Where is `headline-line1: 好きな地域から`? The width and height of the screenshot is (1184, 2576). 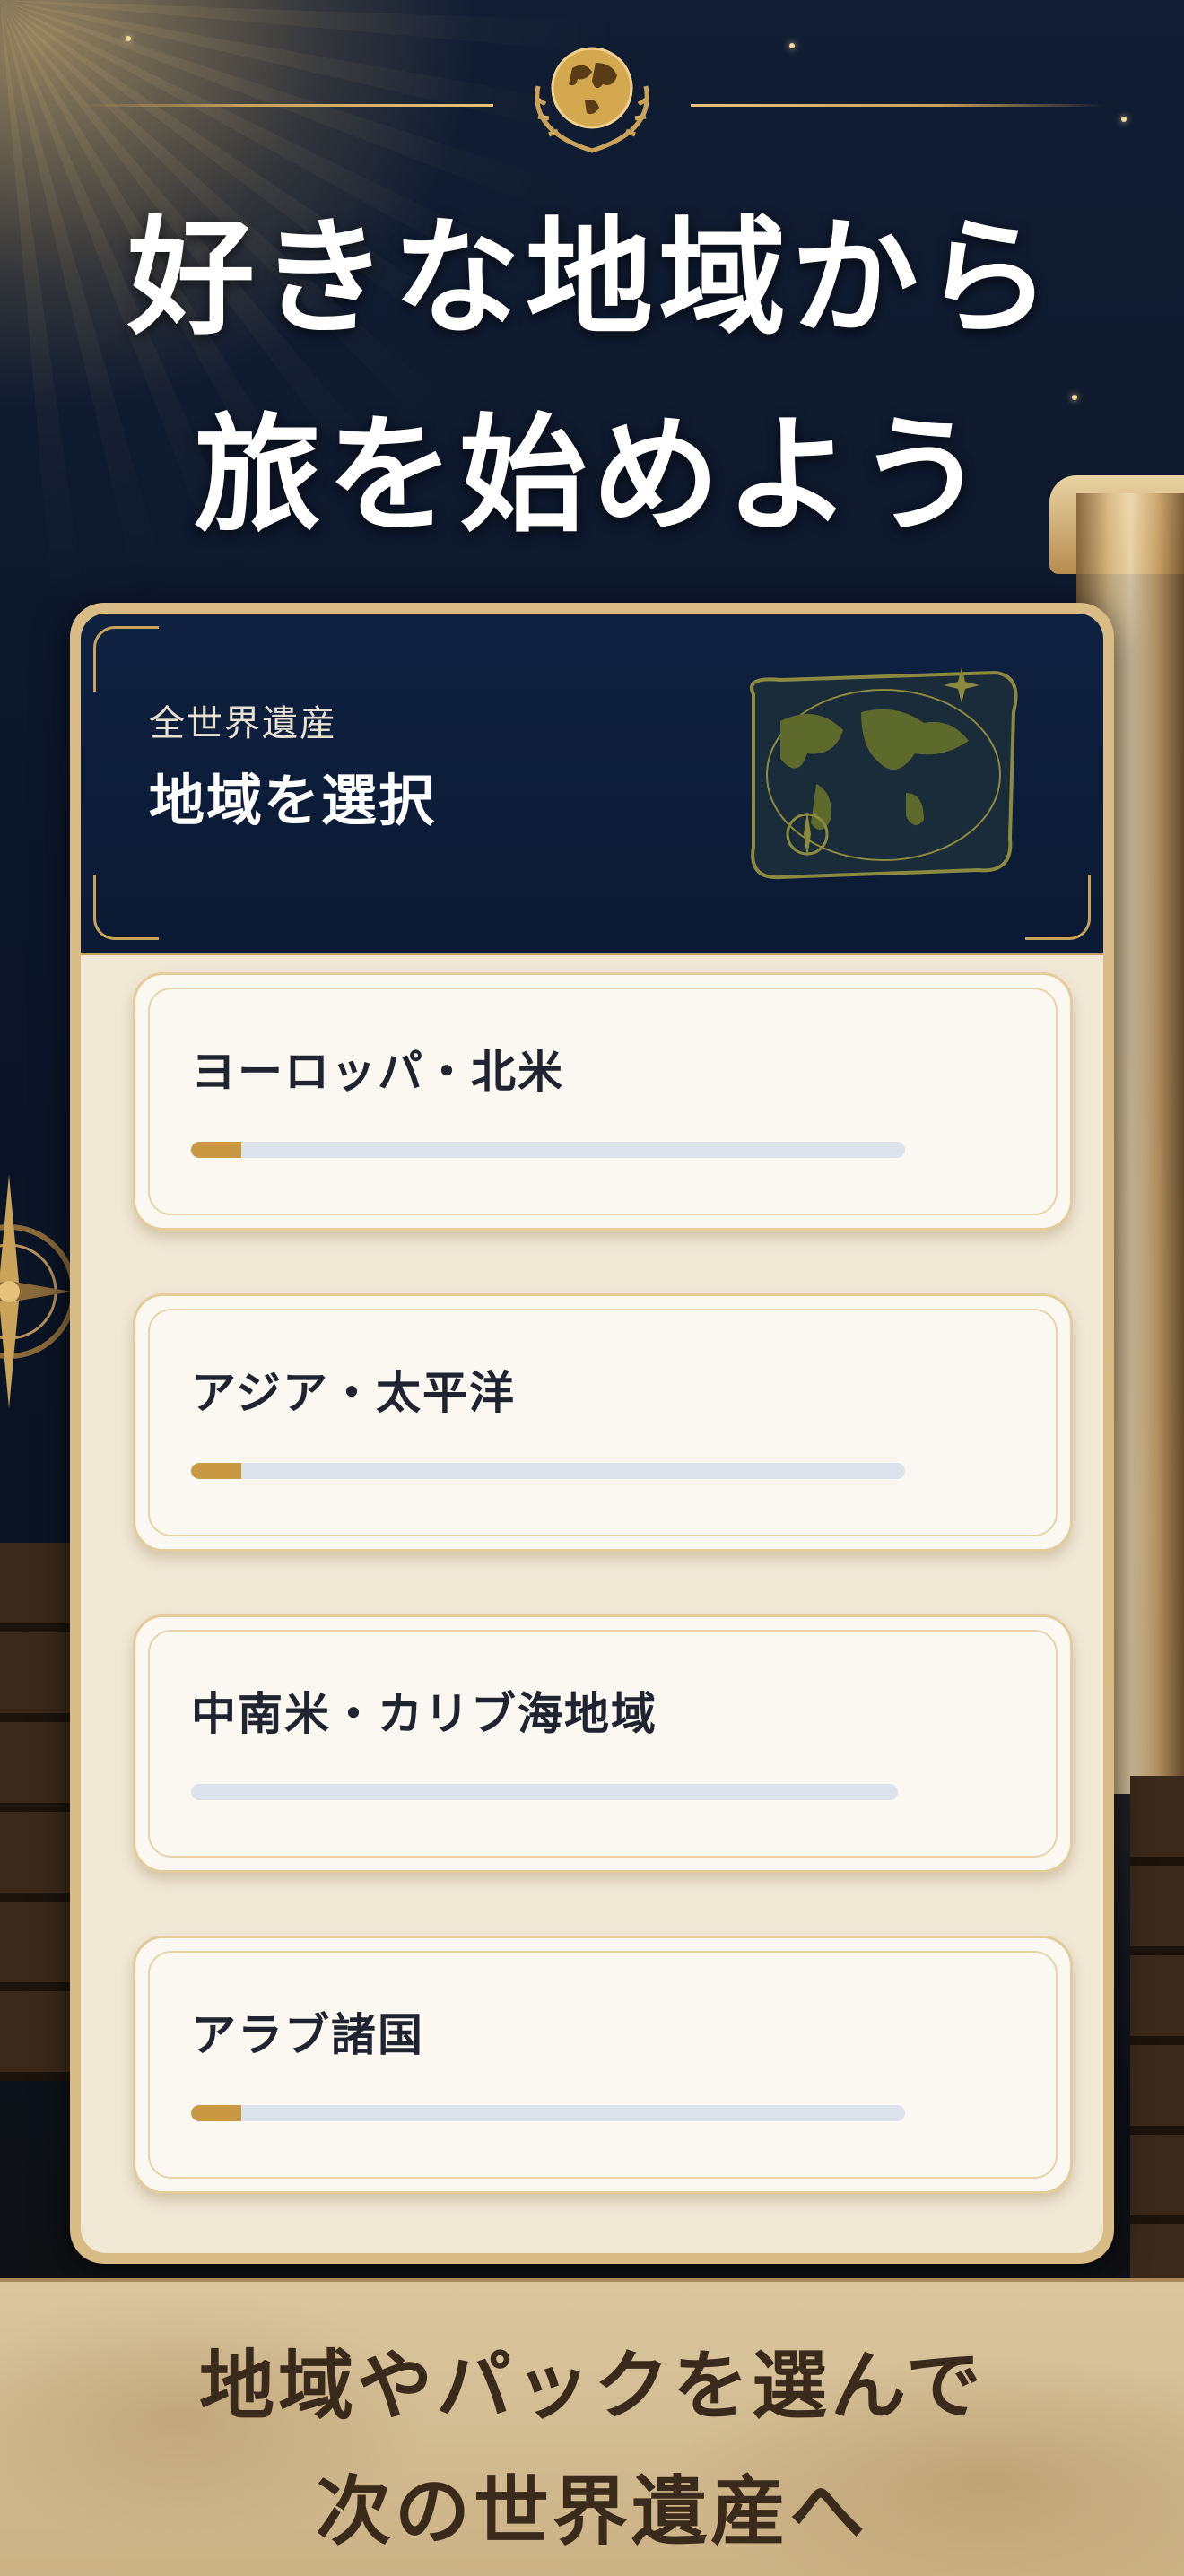 headline-line1: 好きな地域から is located at coordinates (592, 278).